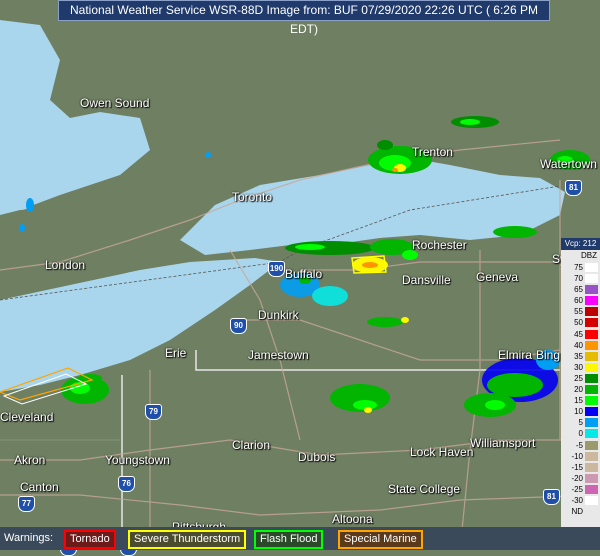 This screenshot has width=600, height=556. I want to click on legend-level-label: -15, so click(577, 467).